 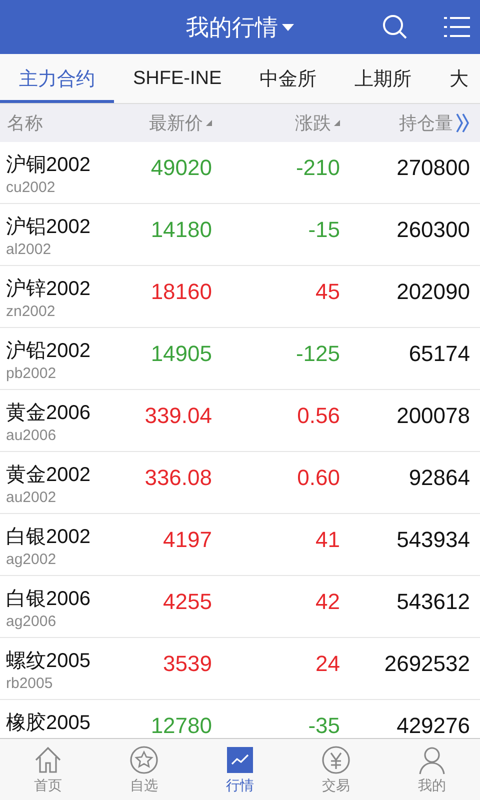 What do you see at coordinates (455, 78) in the screenshot?
I see `tab: 大` at bounding box center [455, 78].